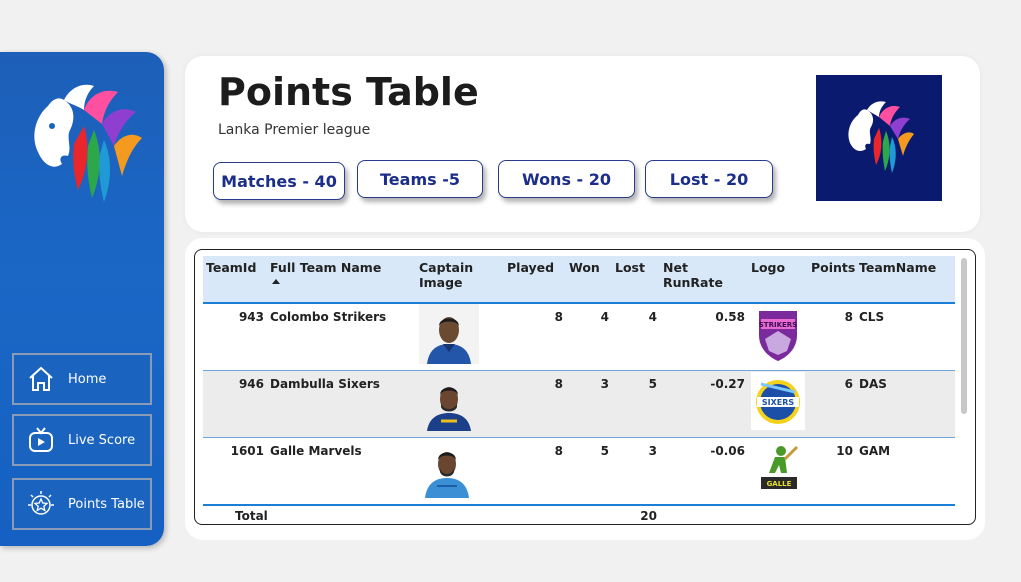 The height and width of the screenshot is (582, 1021). I want to click on cell-won: 4, so click(589, 337).